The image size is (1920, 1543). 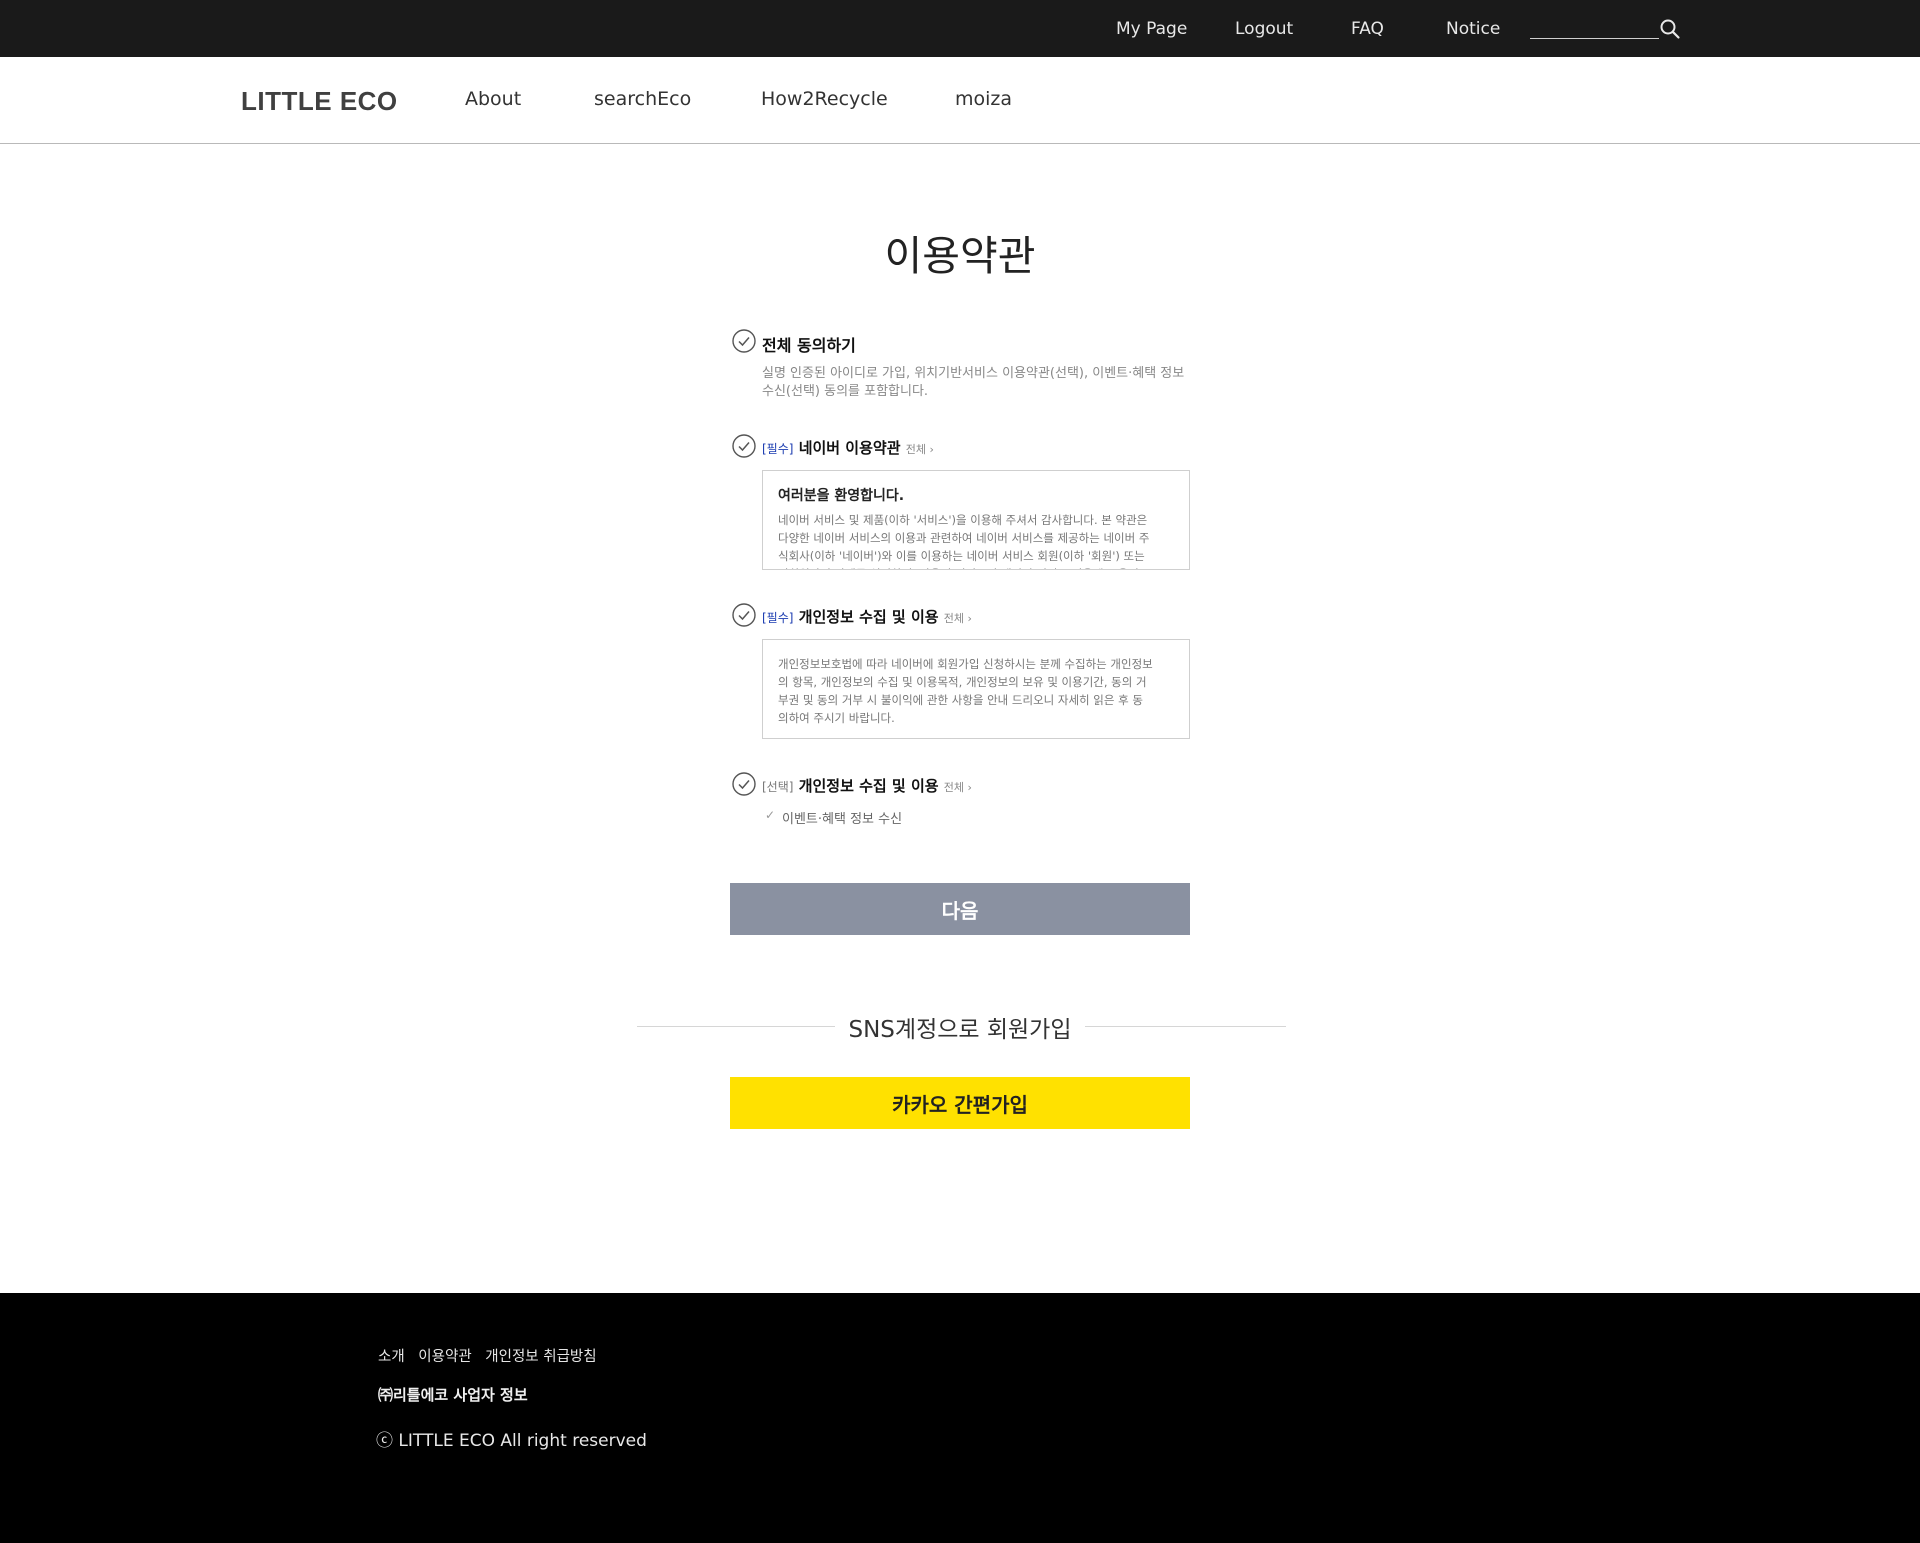 I want to click on term-naver-label: [필수] 네이버 이용약관 전체 ›, so click(x=848, y=447).